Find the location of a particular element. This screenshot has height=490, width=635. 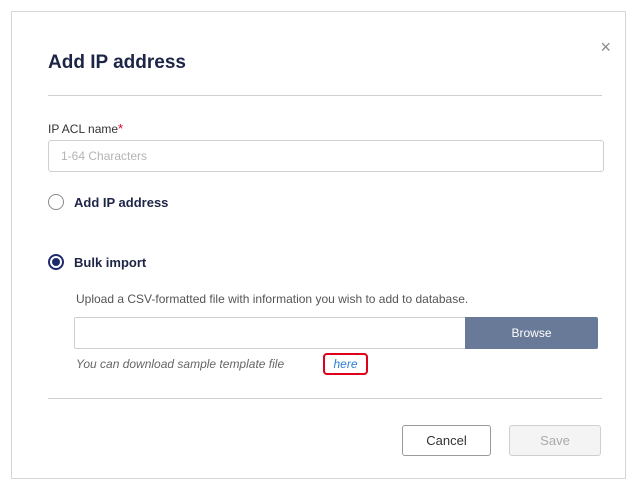

close-icon: × is located at coordinates (605, 47).